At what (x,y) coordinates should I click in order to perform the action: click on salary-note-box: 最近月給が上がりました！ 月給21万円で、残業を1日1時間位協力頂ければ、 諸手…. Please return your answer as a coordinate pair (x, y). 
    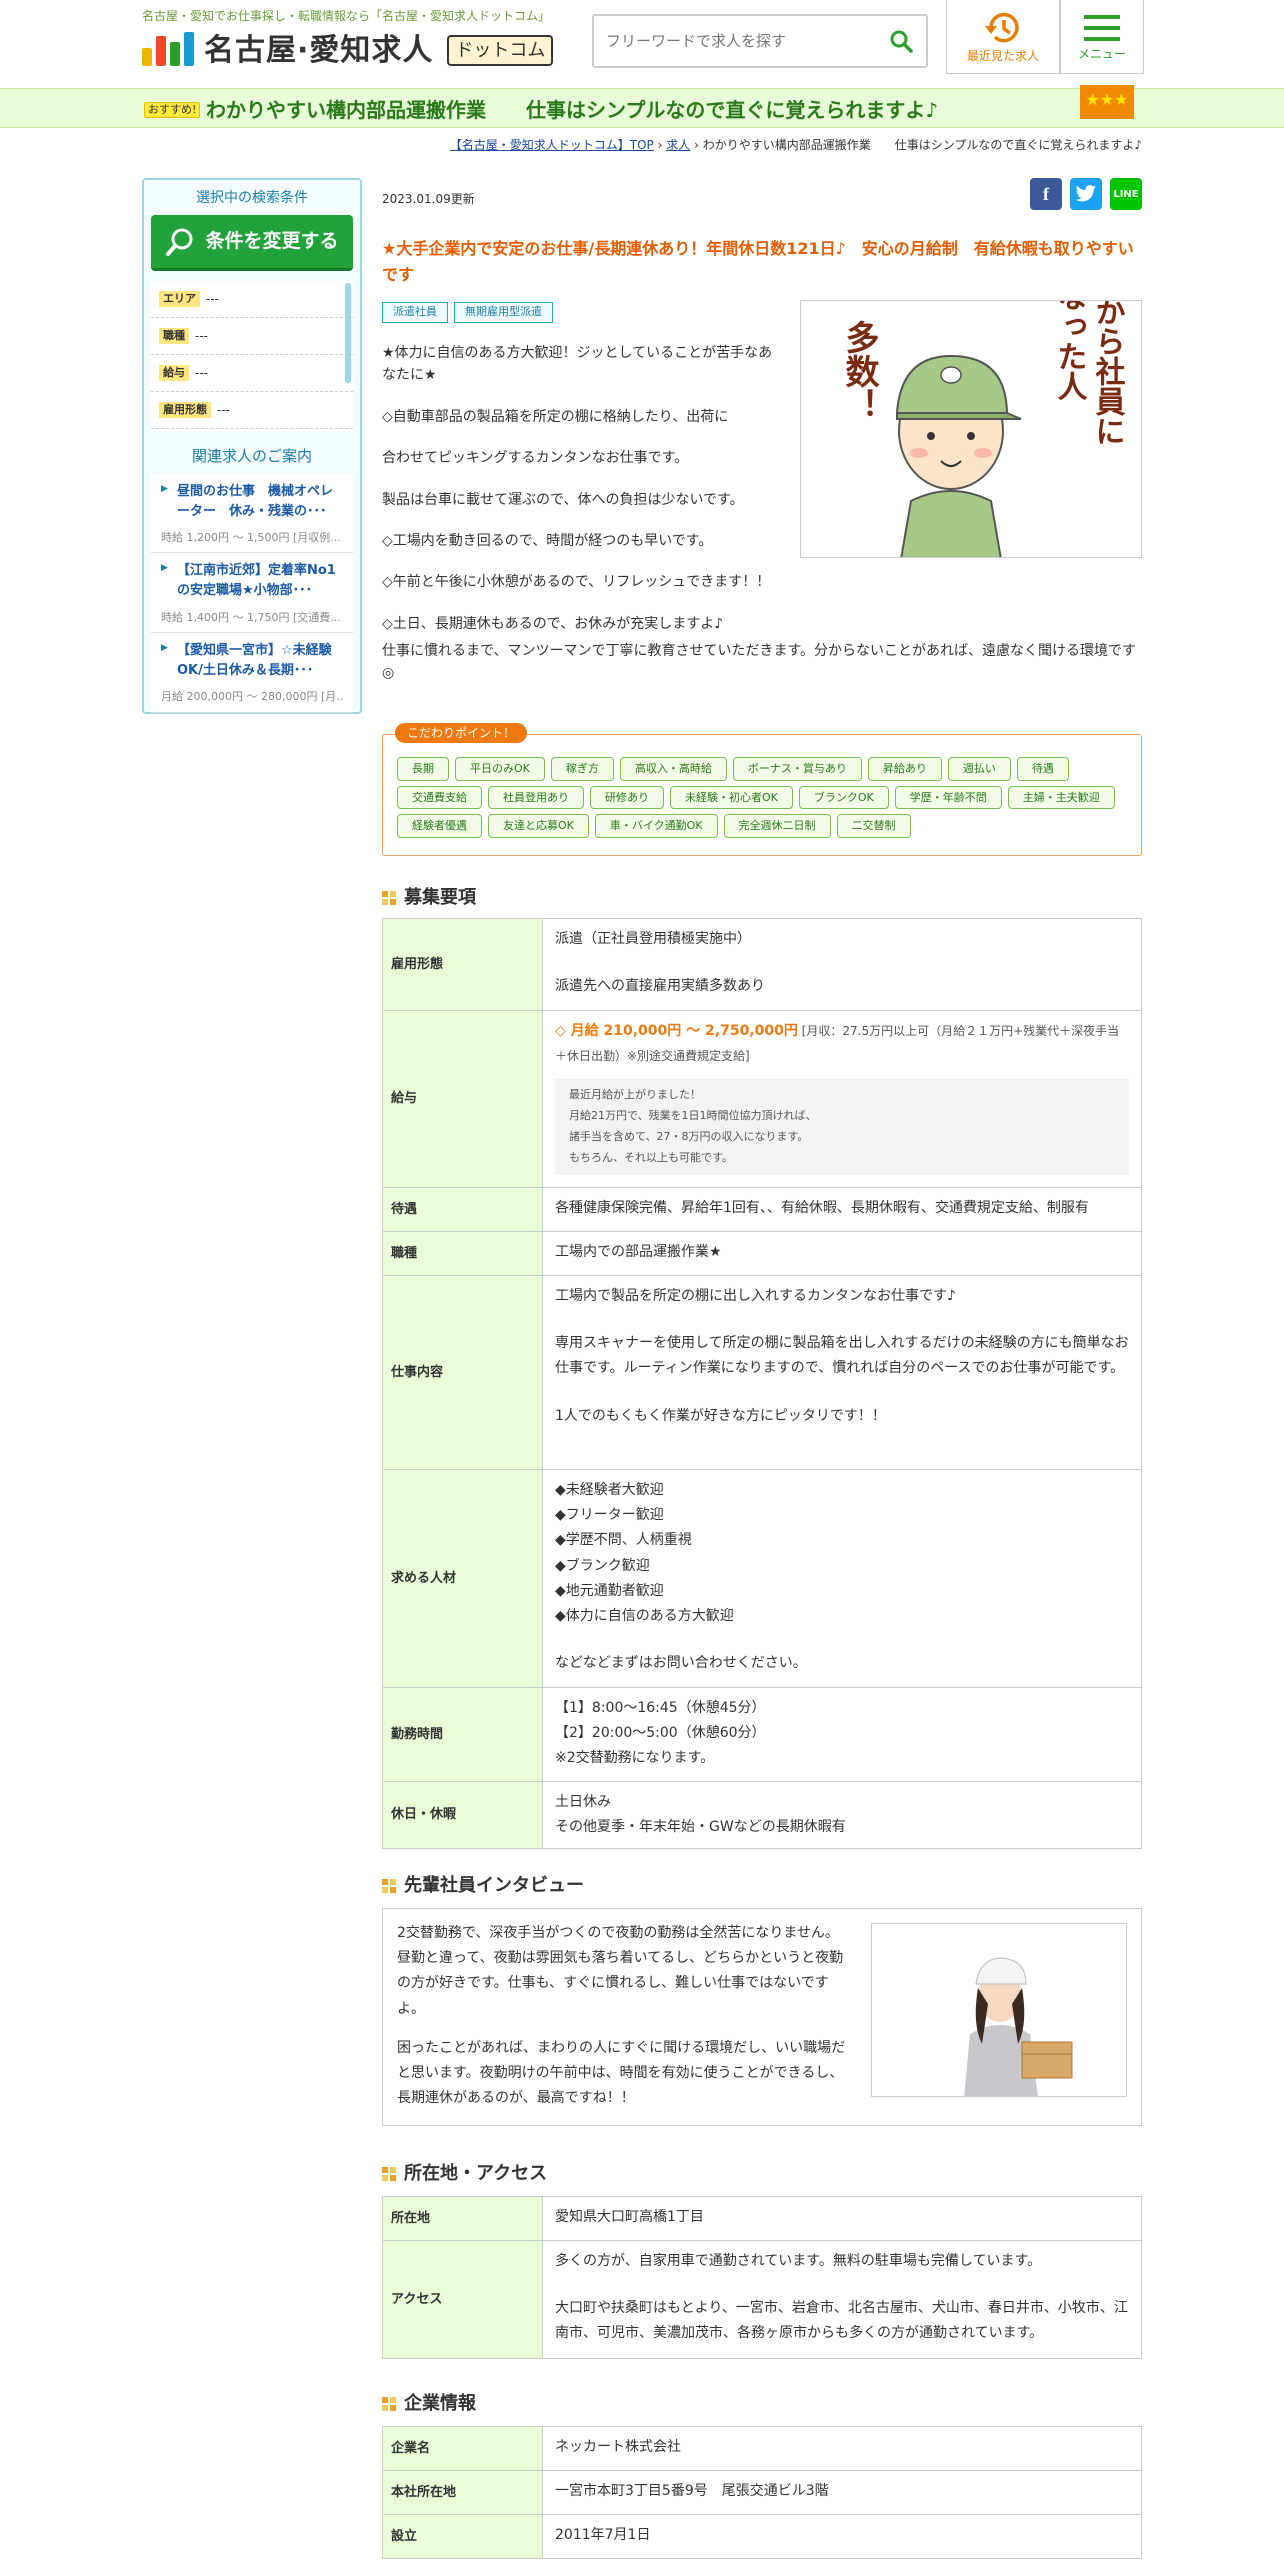
    Looking at the image, I should click on (842, 1127).